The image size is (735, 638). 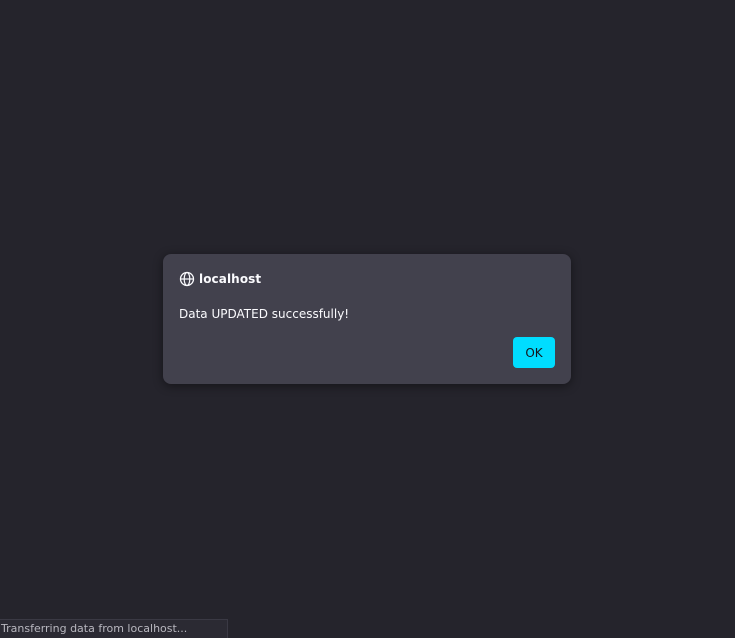 I want to click on ok-button: OK, so click(x=534, y=352).